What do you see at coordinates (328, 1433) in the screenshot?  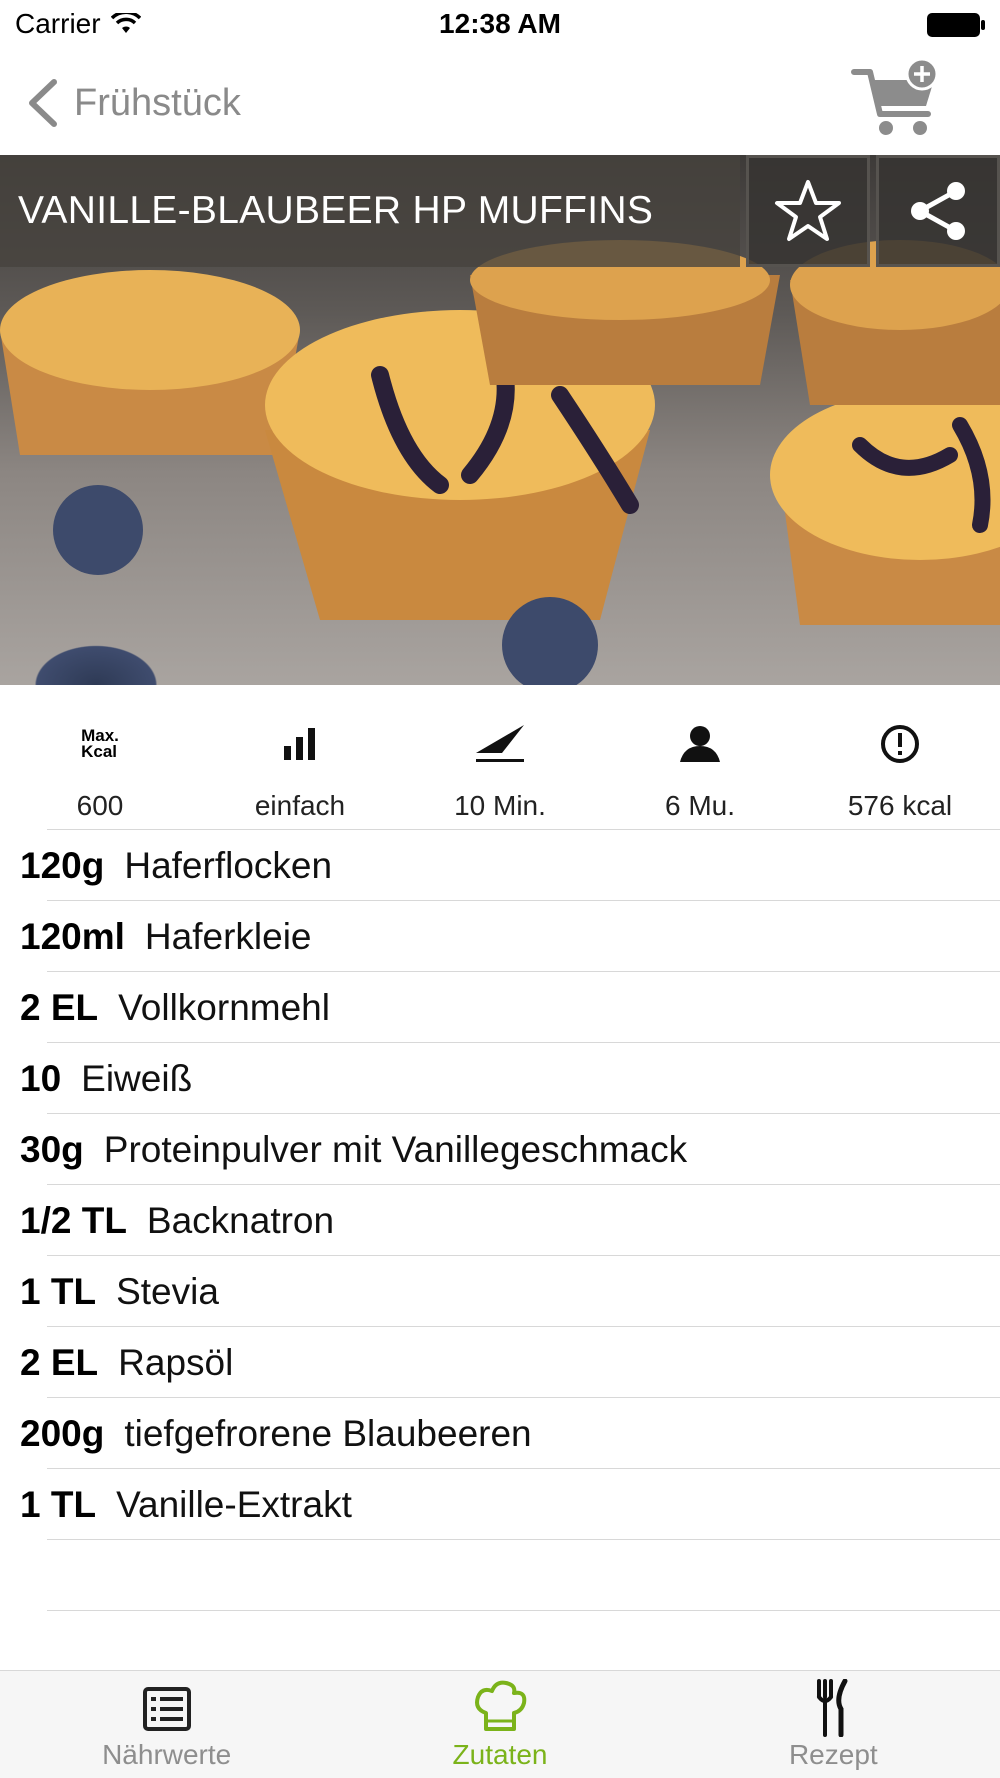 I see `ingredient-name: tiefgefrorene Blaubeeren` at bounding box center [328, 1433].